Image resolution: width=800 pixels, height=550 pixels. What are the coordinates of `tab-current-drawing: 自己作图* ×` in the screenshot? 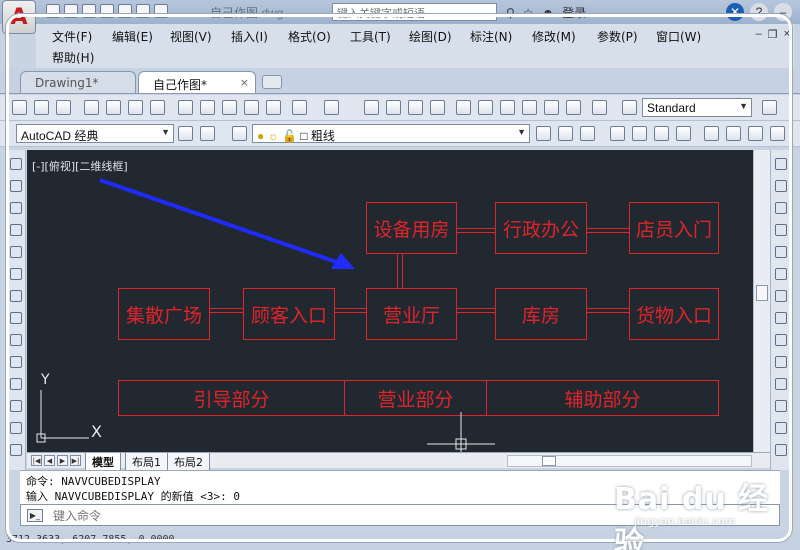 It's located at (197, 82).